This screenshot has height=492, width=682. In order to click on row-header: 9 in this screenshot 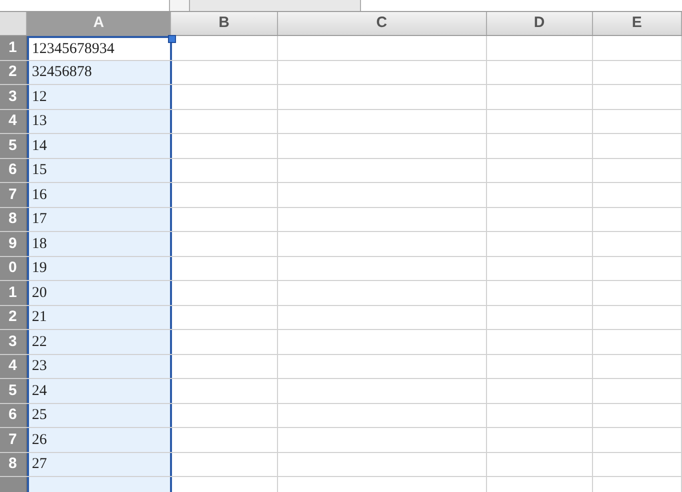, I will do `click(13, 244)`.